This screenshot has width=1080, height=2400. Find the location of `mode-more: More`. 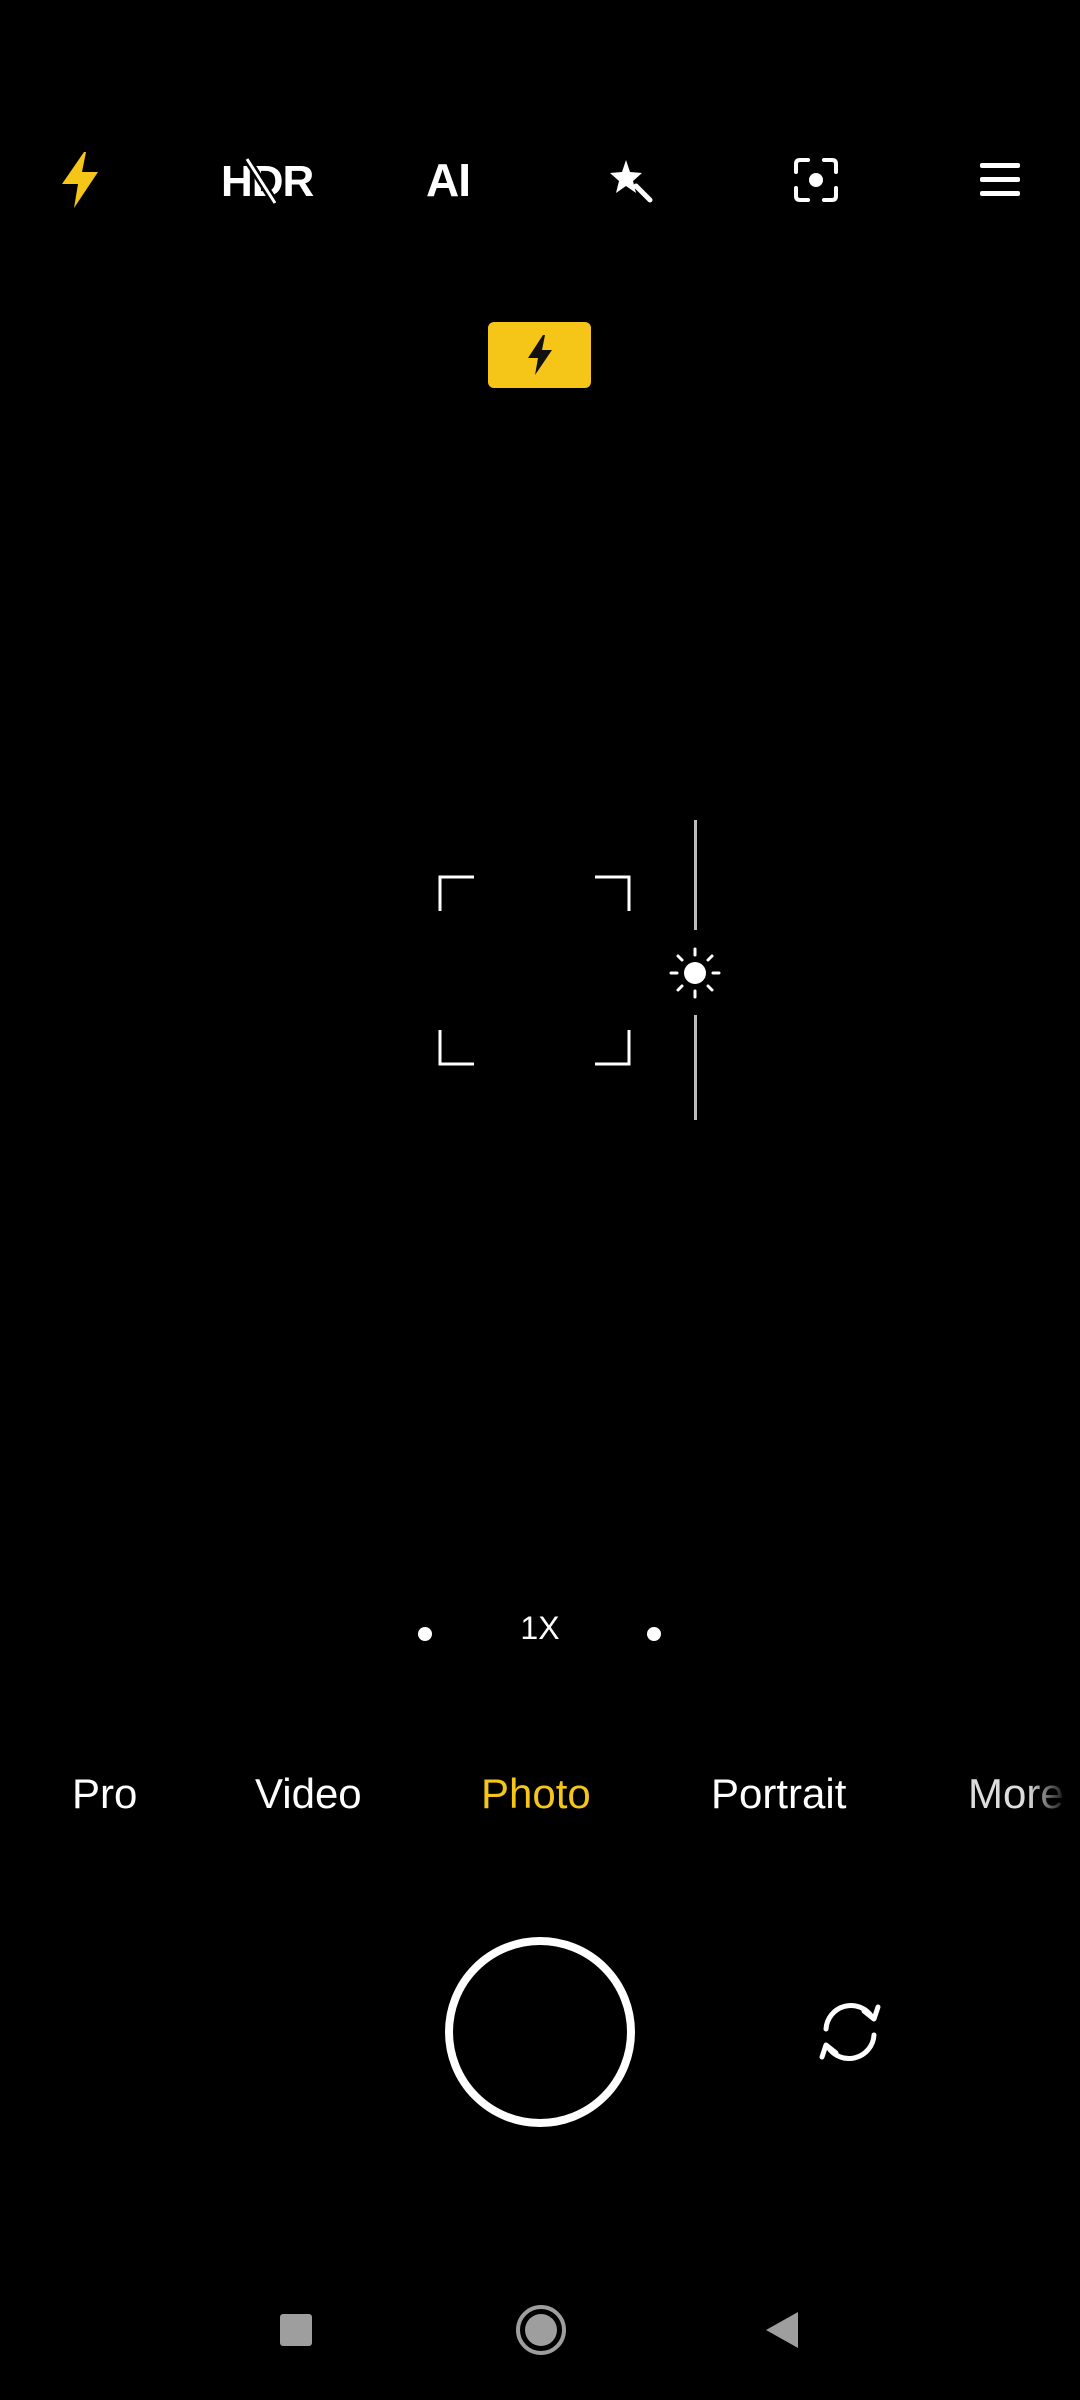

mode-more: More is located at coordinates (1018, 1794).